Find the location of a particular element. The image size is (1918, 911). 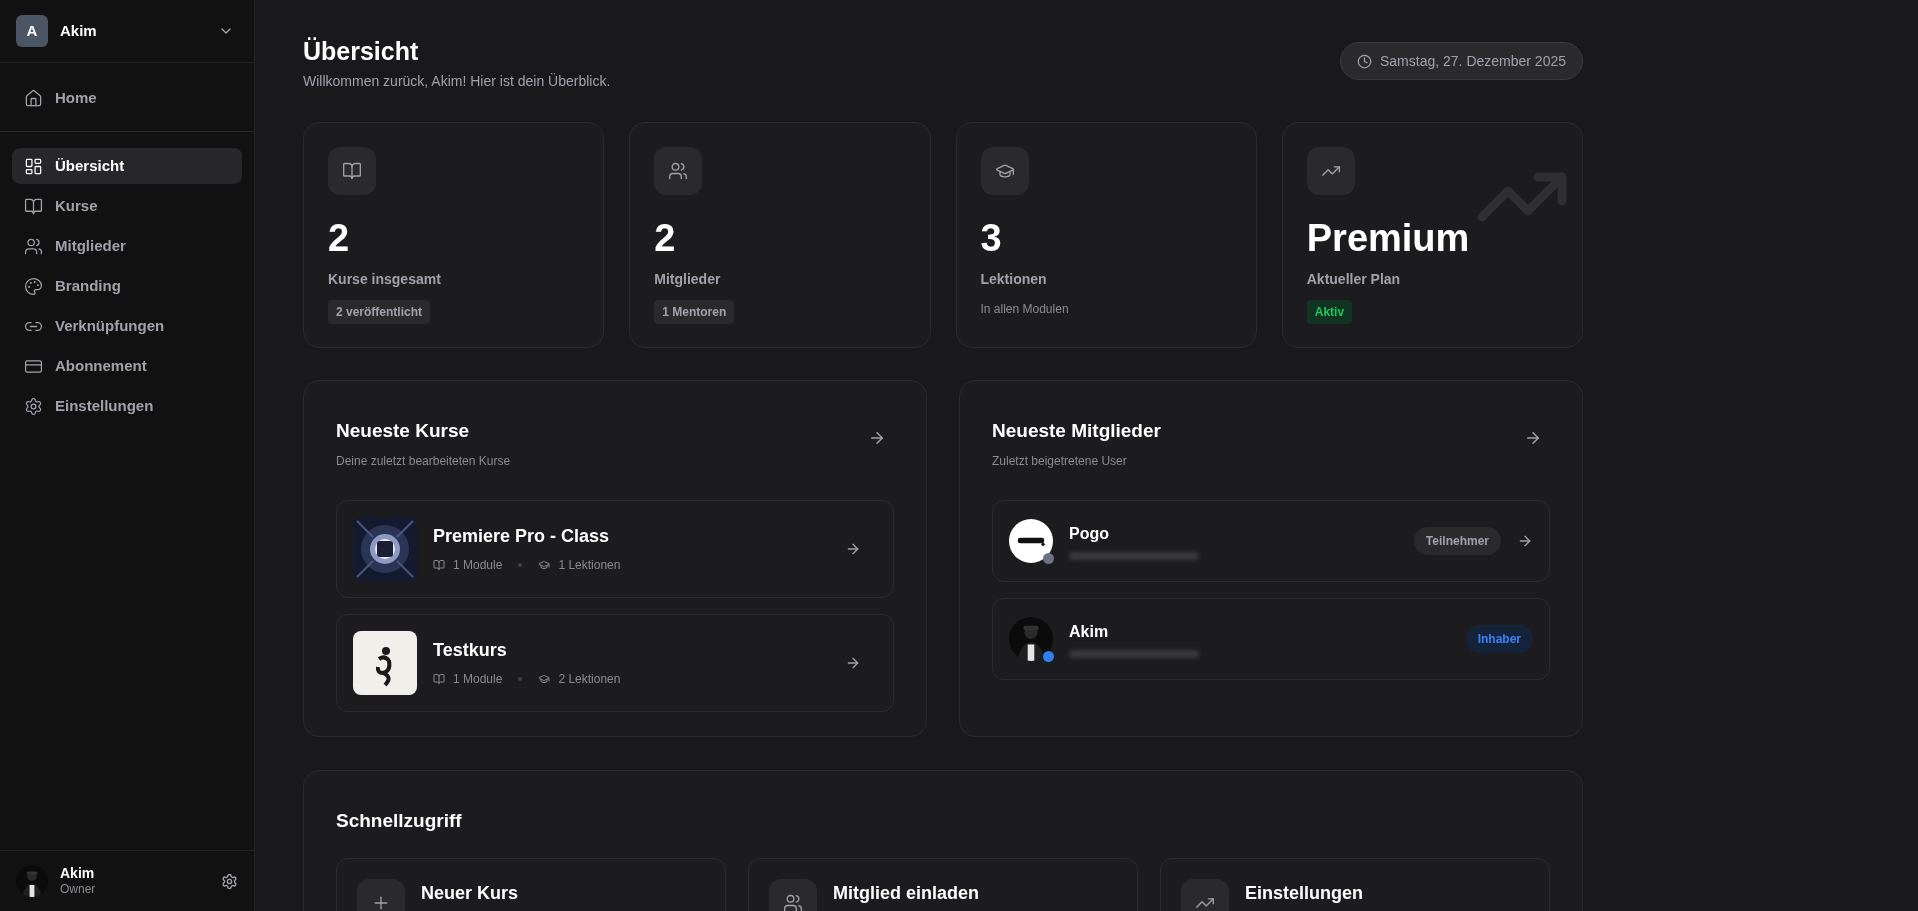

panel-subtitle: Zuletzt beigetretene User is located at coordinates (1060, 461).